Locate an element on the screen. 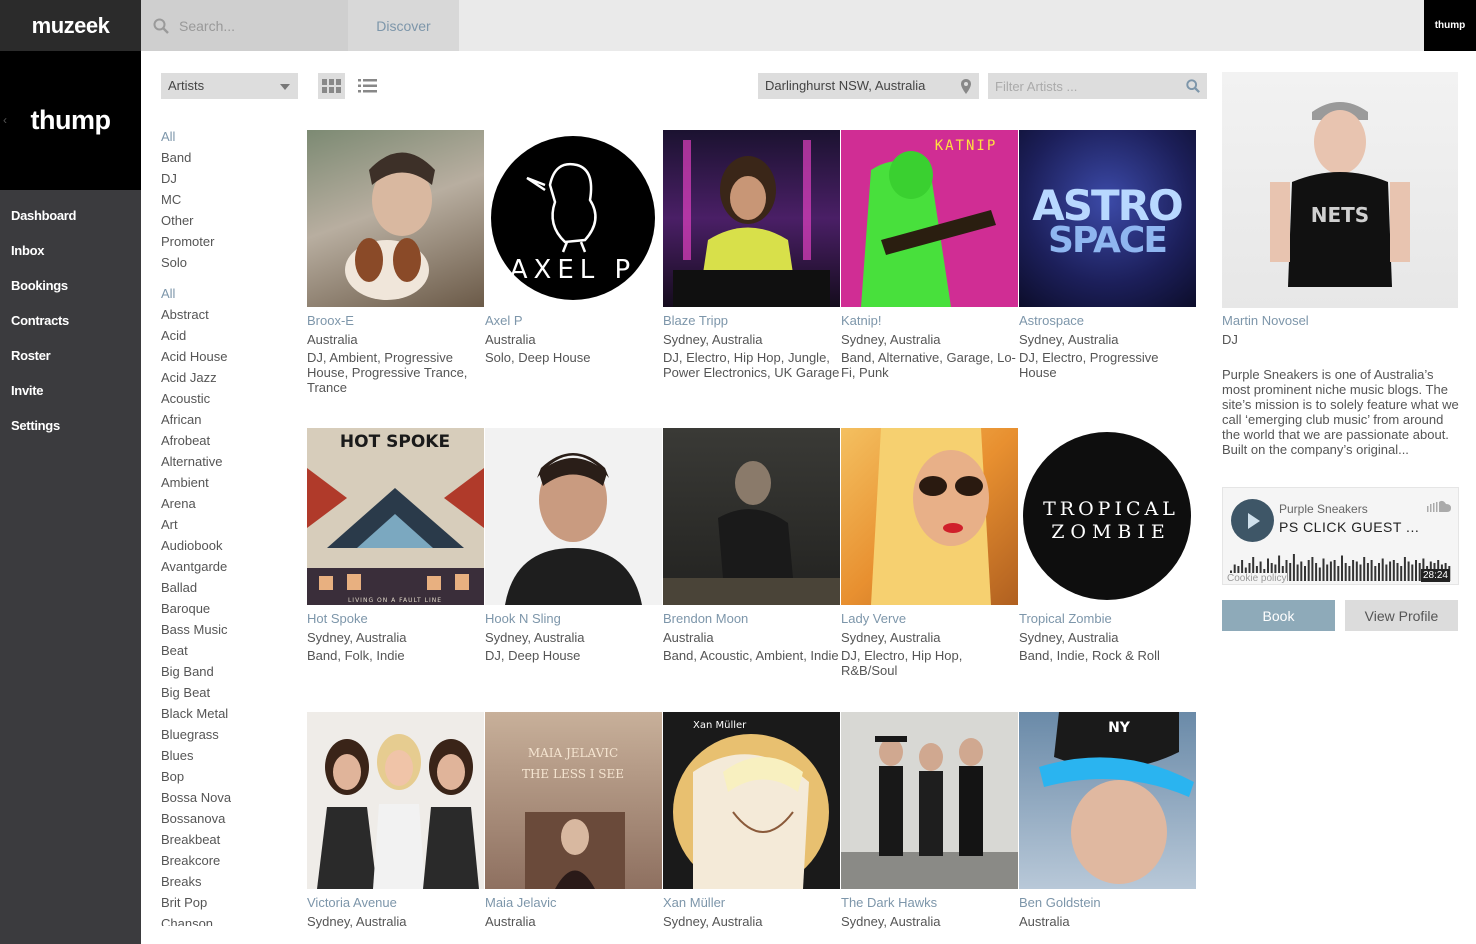  genre-filter-item: Big Beat is located at coordinates (196, 695).